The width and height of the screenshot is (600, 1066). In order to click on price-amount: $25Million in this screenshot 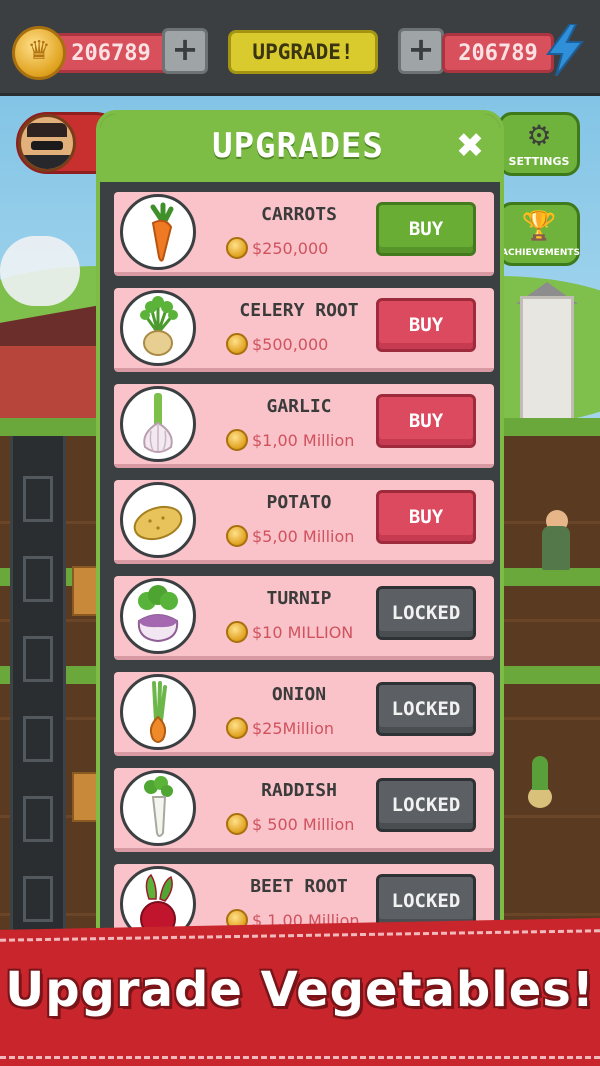, I will do `click(293, 728)`.